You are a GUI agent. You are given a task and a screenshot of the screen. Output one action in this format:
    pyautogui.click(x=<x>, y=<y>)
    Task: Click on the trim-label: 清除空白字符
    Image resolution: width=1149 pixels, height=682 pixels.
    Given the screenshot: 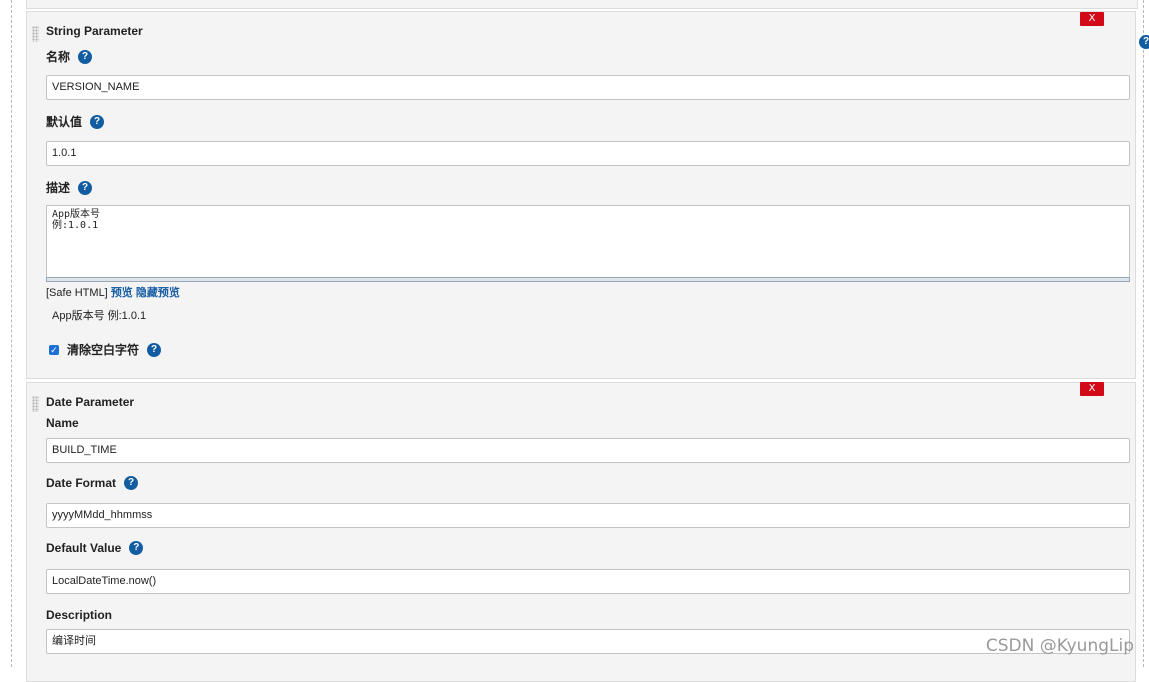 What is the action you would take?
    pyautogui.click(x=103, y=350)
    